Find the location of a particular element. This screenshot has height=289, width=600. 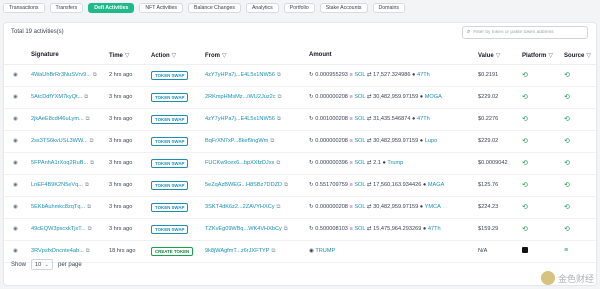

tab-nft-activities: NFT Activities is located at coordinates (161, 8).